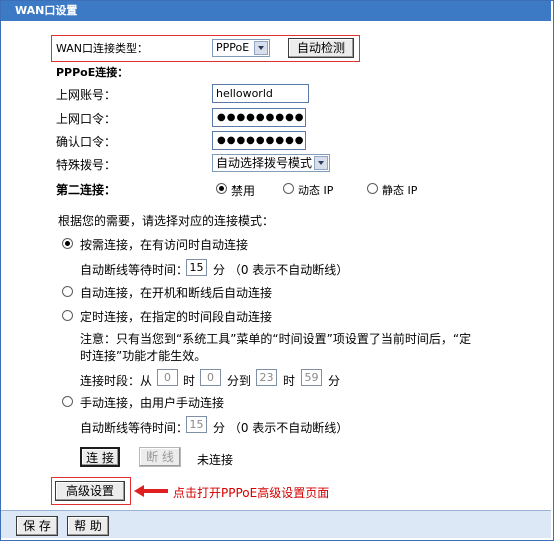 The width and height of the screenshot is (554, 541). I want to click on password-label: 上网口令：, so click(86, 119).